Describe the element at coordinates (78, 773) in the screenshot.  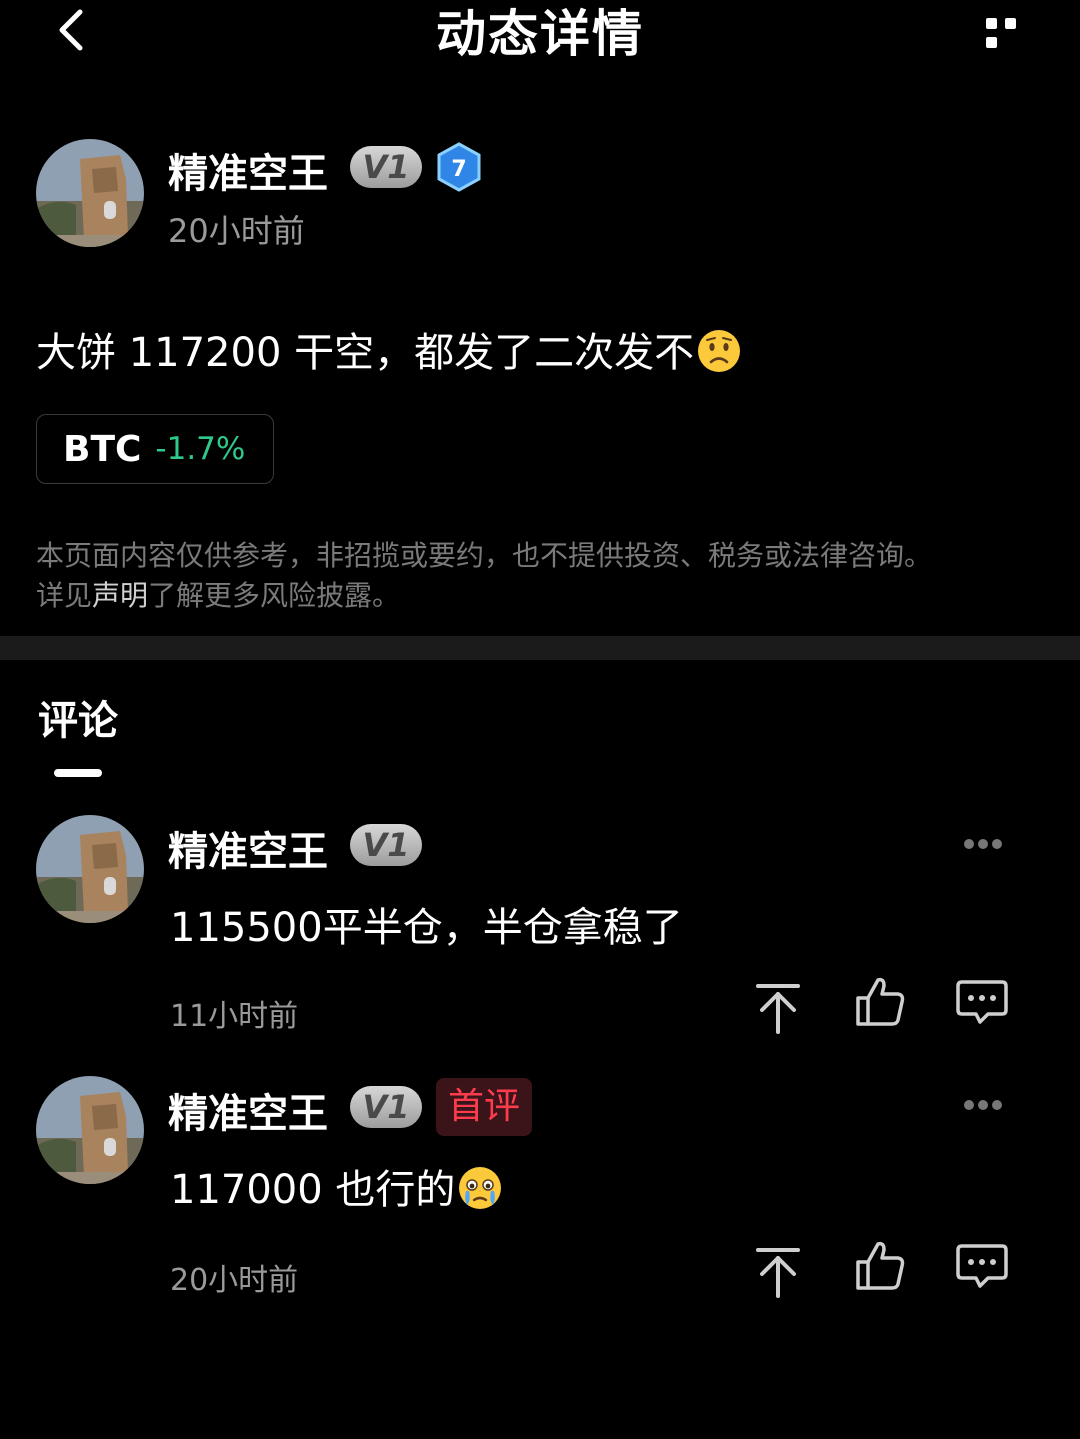
I see `tab-indicator` at that location.